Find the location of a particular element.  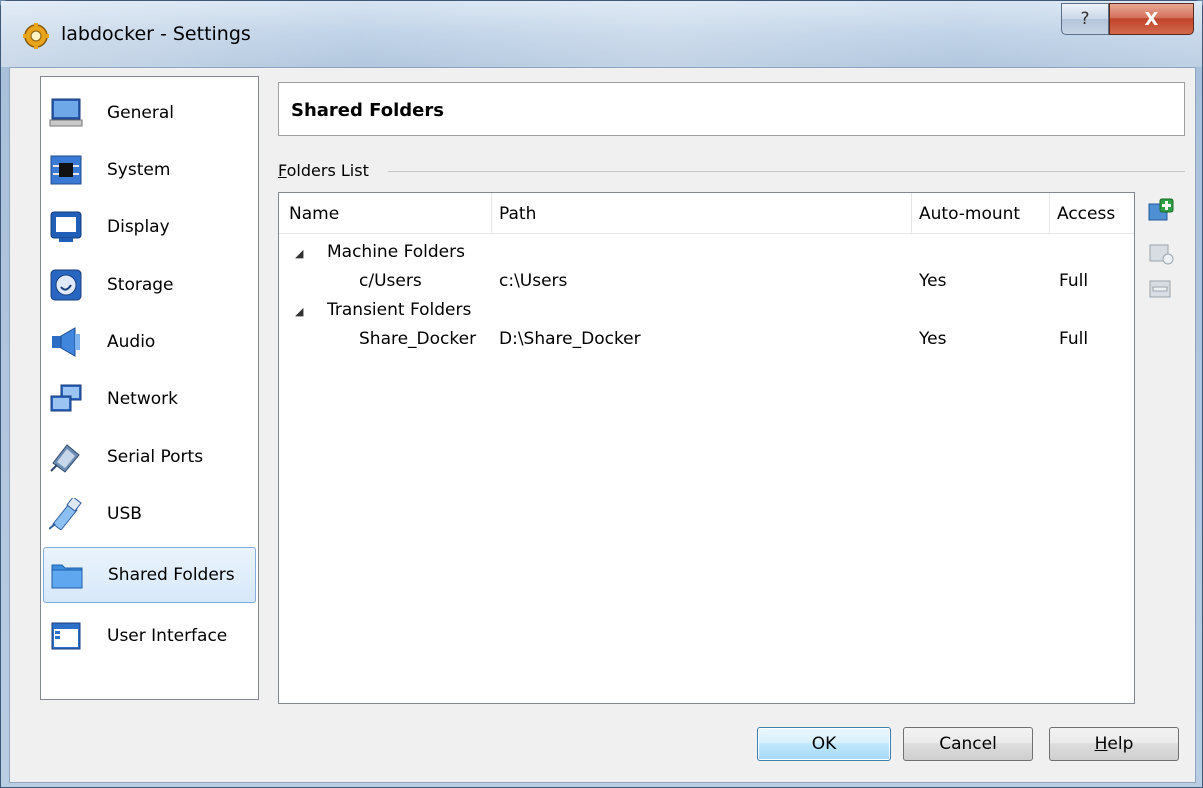

disk-icon is located at coordinates (66, 285).